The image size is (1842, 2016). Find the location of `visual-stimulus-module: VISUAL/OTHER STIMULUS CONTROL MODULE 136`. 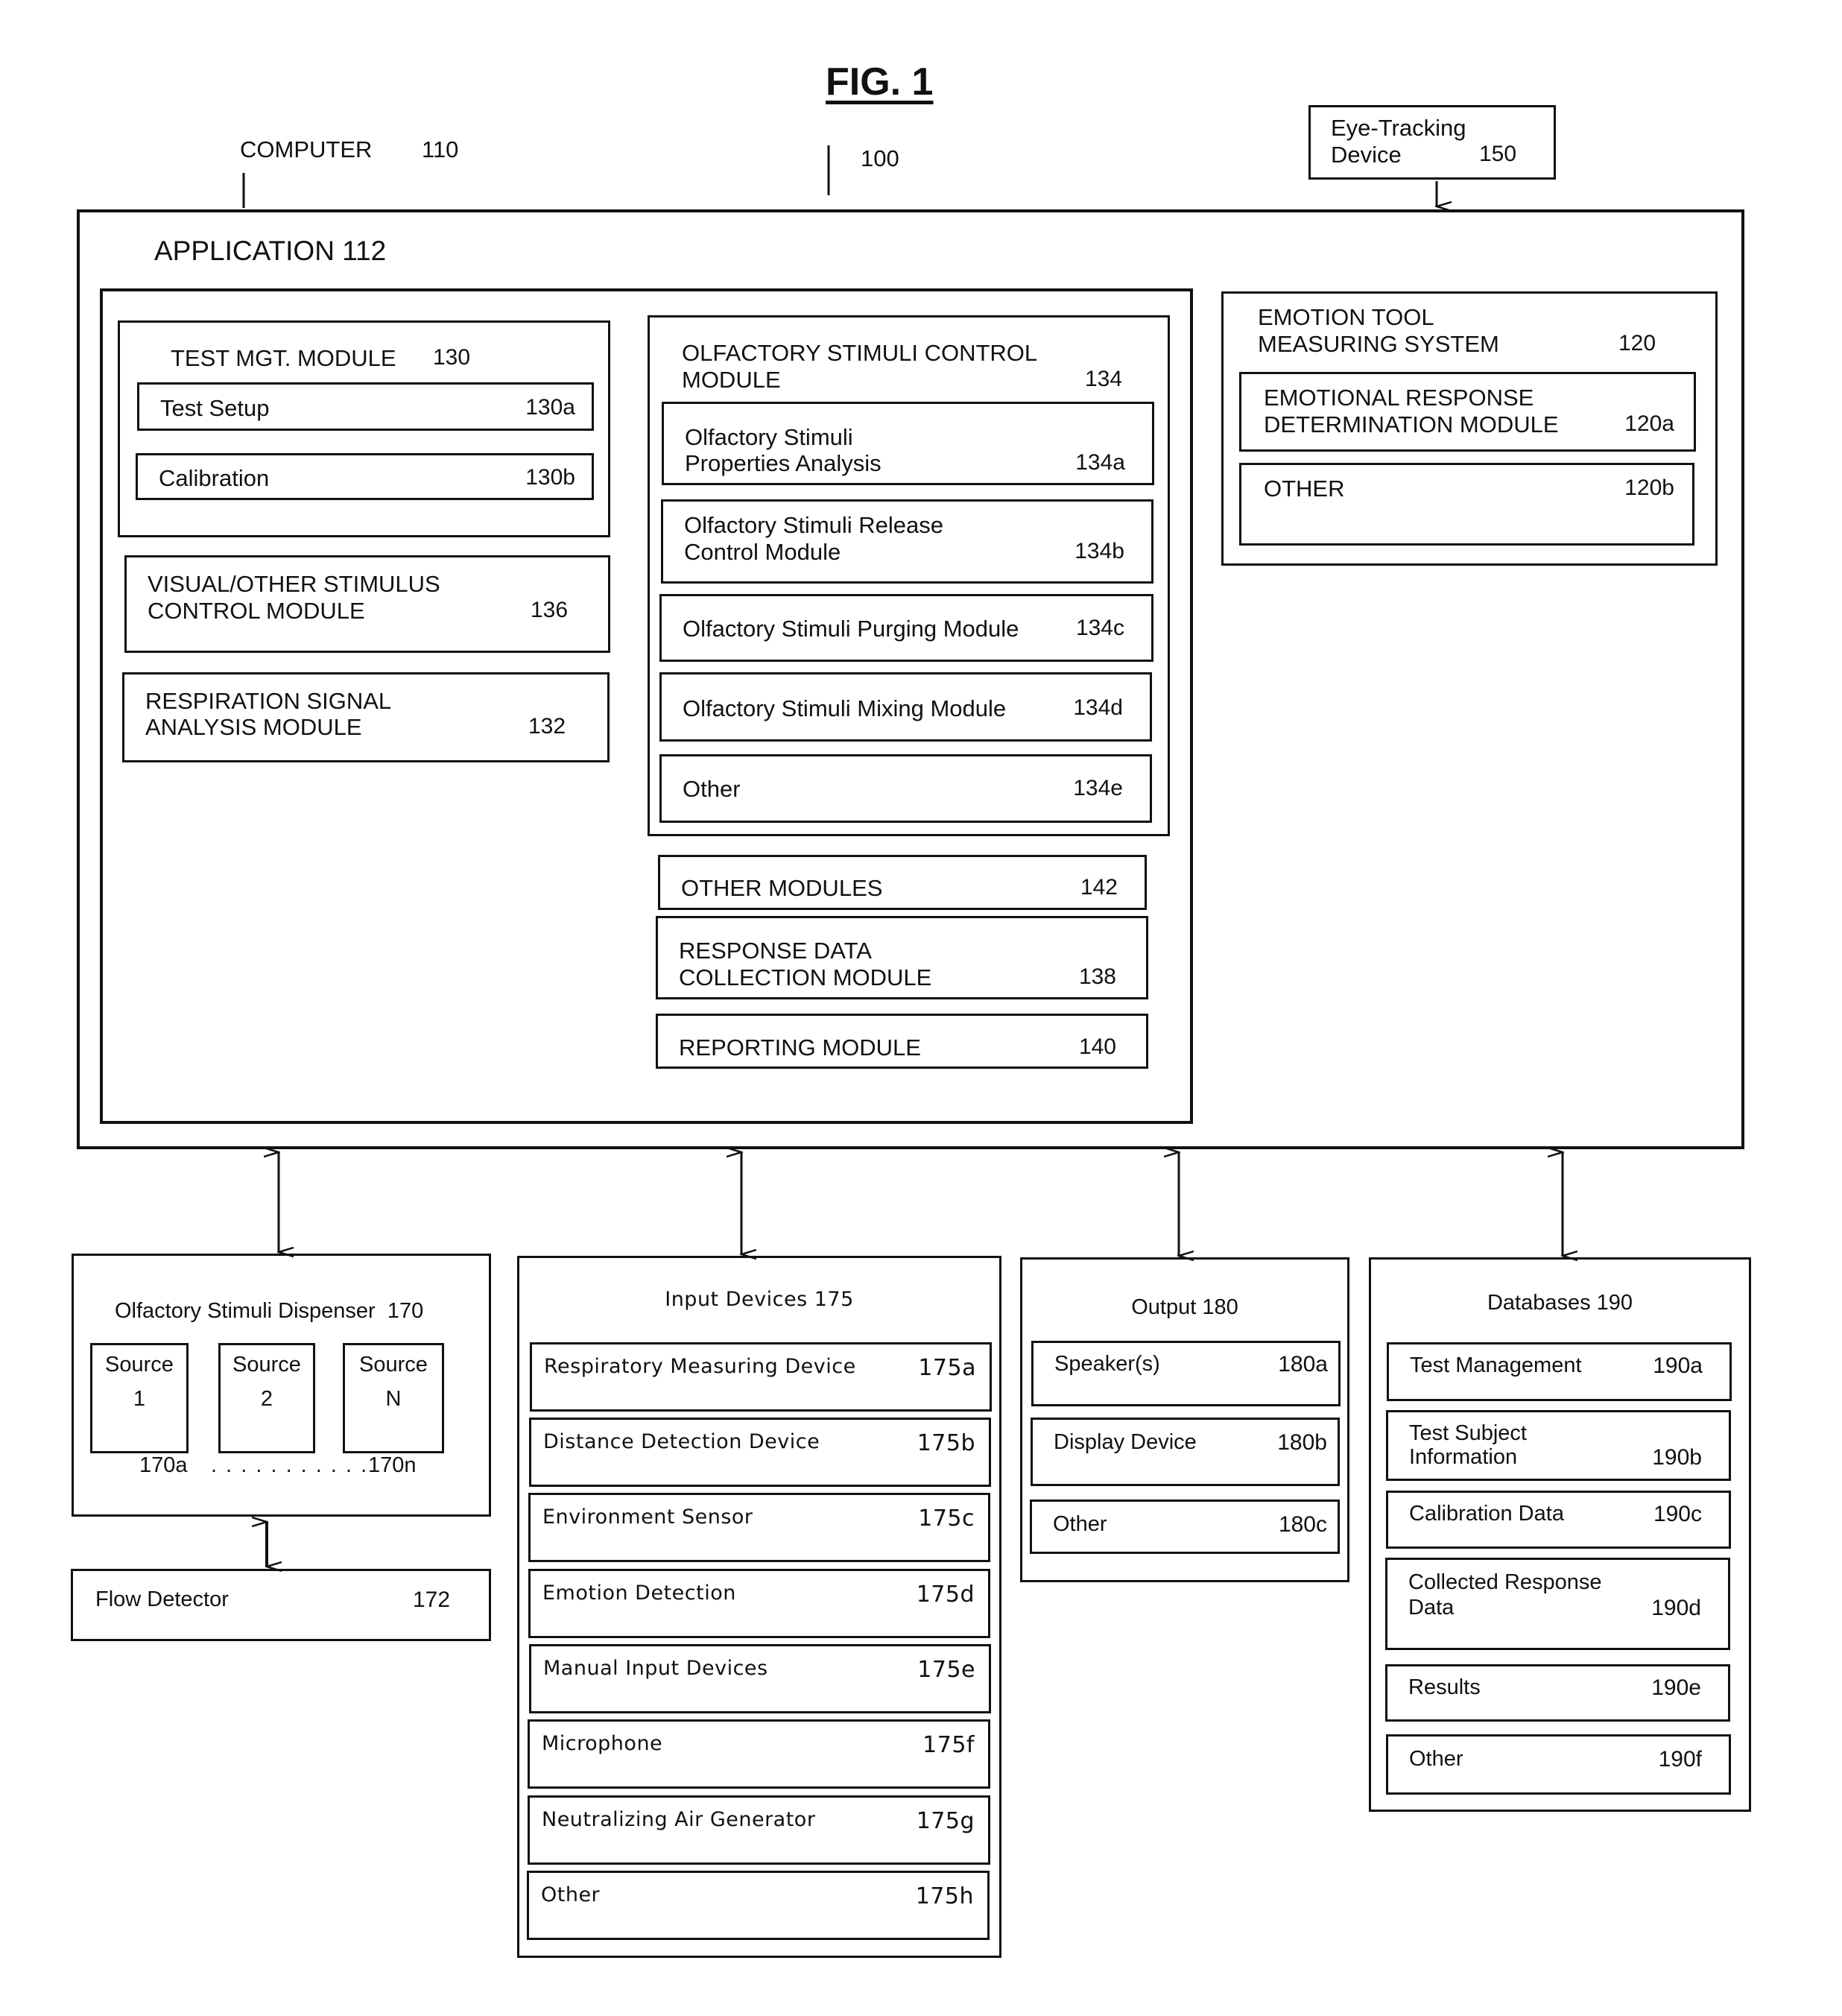

visual-stimulus-module: VISUAL/OTHER STIMULUS CONTROL MODULE 136 is located at coordinates (367, 604).